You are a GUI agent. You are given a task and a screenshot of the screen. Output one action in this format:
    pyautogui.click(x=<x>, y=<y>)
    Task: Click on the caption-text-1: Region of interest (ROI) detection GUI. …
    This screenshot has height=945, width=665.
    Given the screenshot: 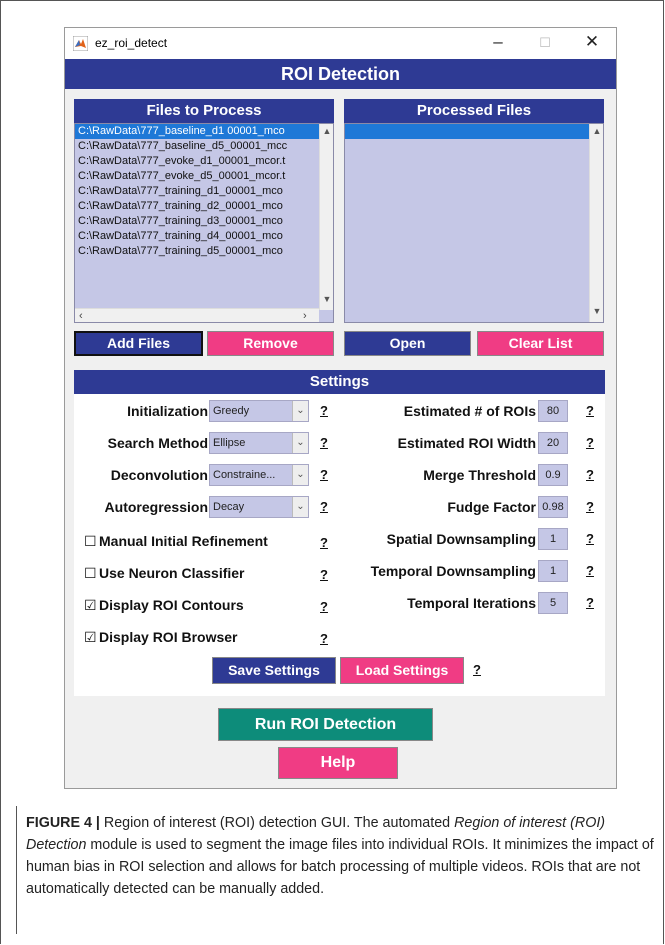 What is the action you would take?
    pyautogui.click(x=279, y=823)
    